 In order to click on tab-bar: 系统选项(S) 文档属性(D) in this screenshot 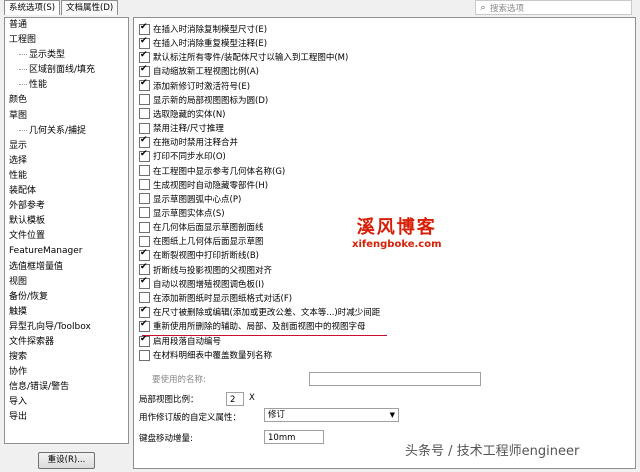, I will do `click(61, 7)`.